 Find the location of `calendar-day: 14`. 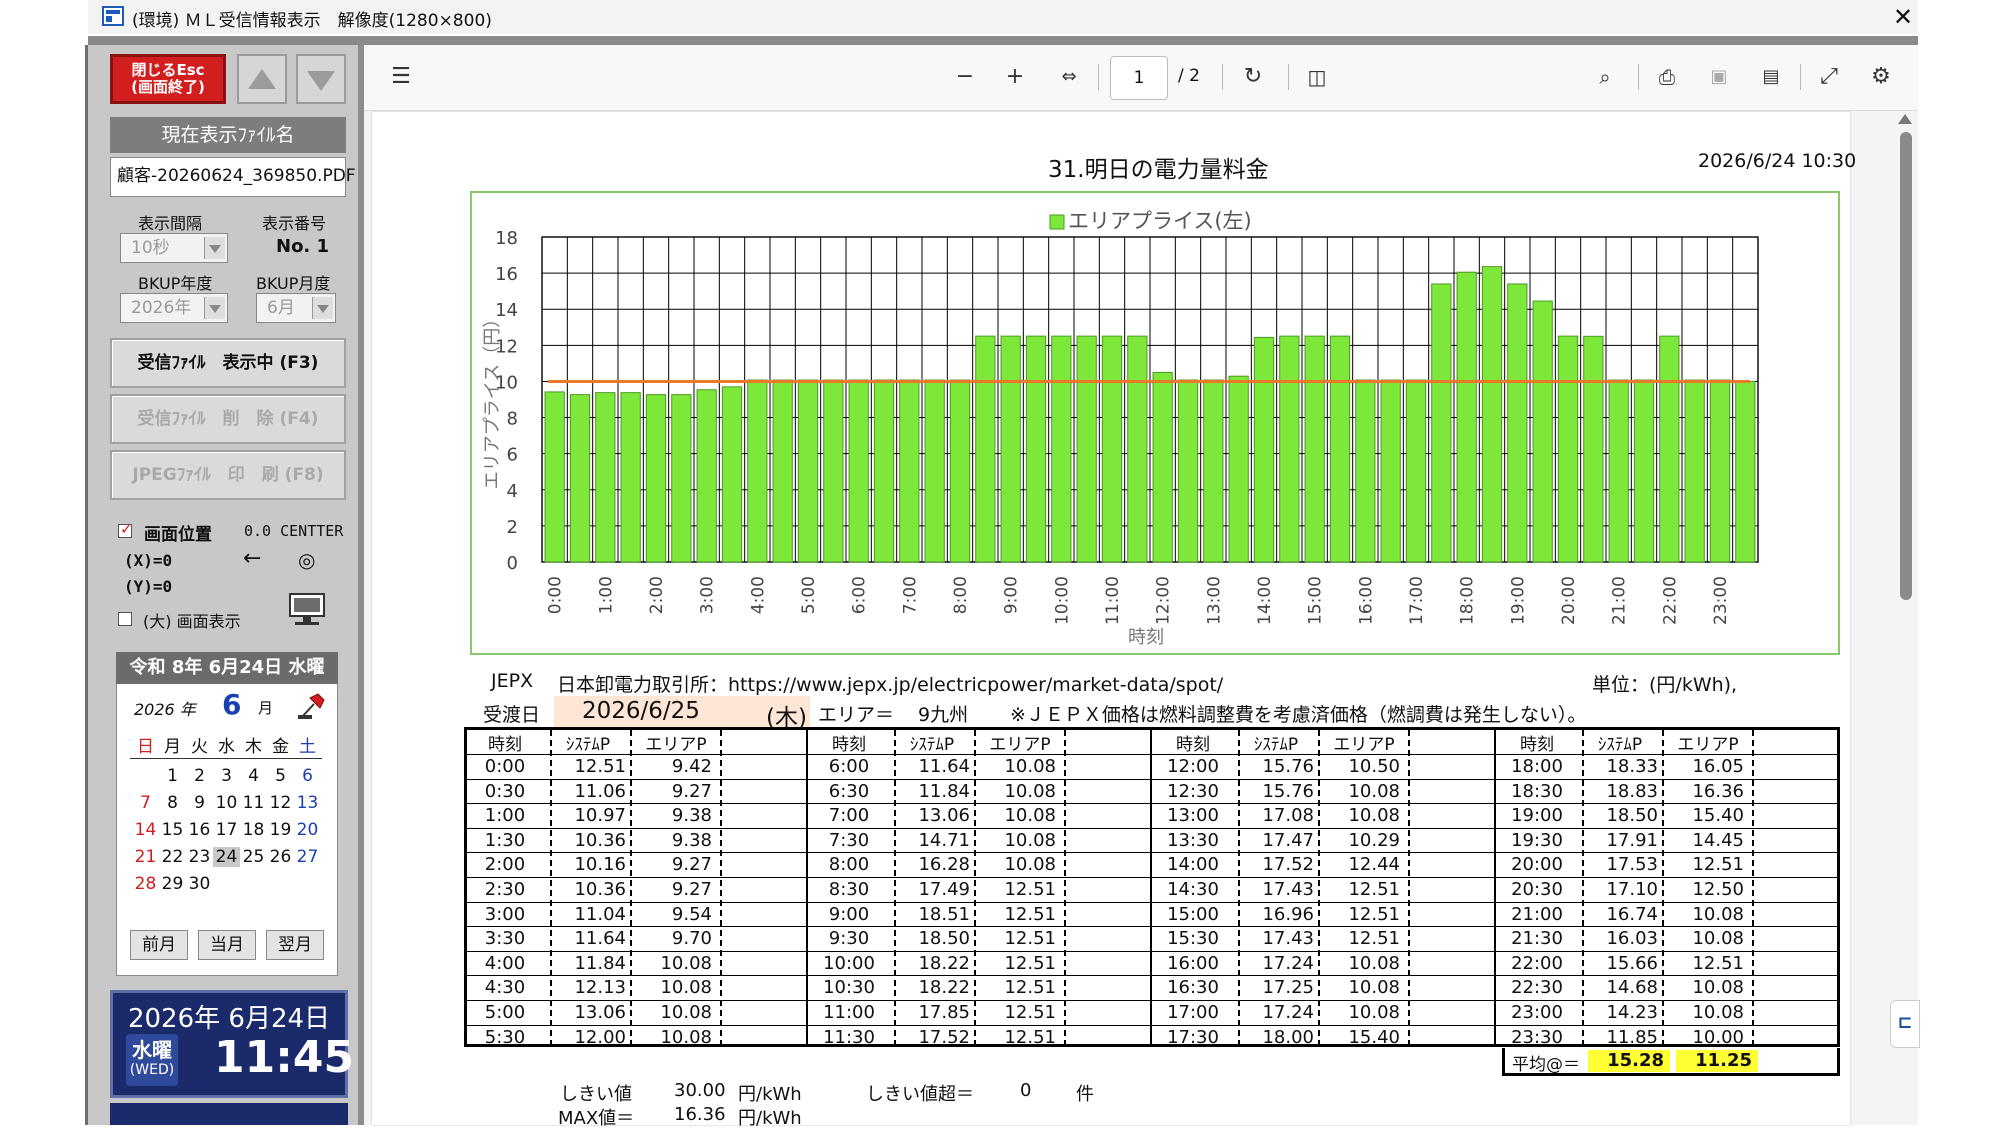

calendar-day: 14 is located at coordinates (145, 830).